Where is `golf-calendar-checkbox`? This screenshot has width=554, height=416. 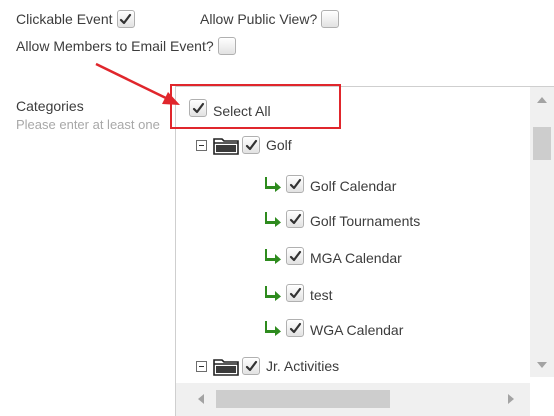
golf-calendar-checkbox is located at coordinates (295, 184).